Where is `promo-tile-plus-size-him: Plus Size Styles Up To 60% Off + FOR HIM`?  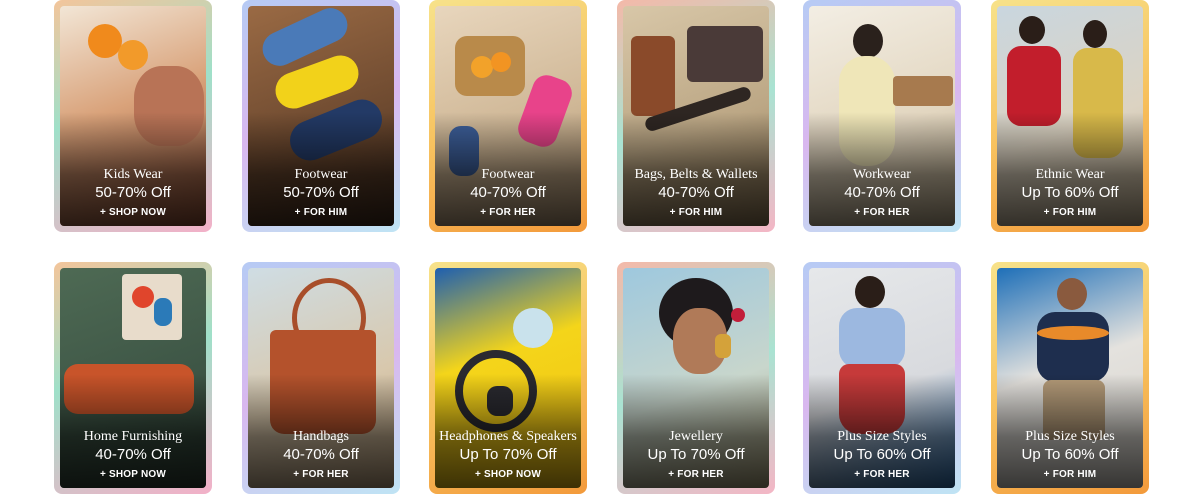 promo-tile-plus-size-him: Plus Size Styles Up To 60% Off + FOR HIM is located at coordinates (1070, 378).